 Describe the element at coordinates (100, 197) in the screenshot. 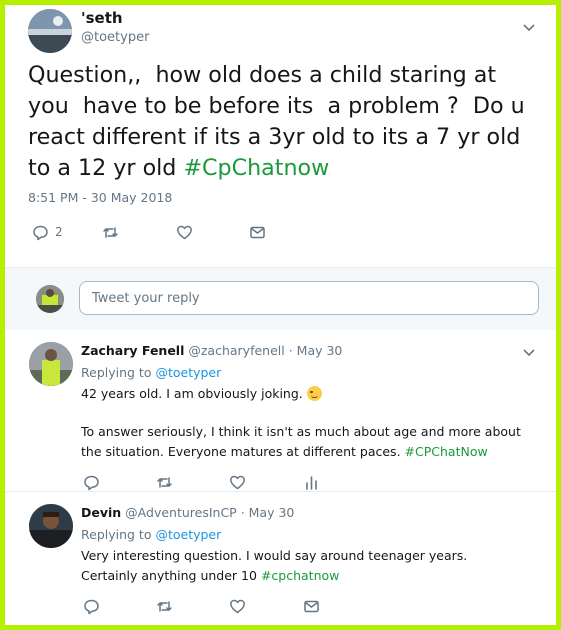

I see `tweet-timestamp: 8:51 PM - 30 May 2018` at that location.